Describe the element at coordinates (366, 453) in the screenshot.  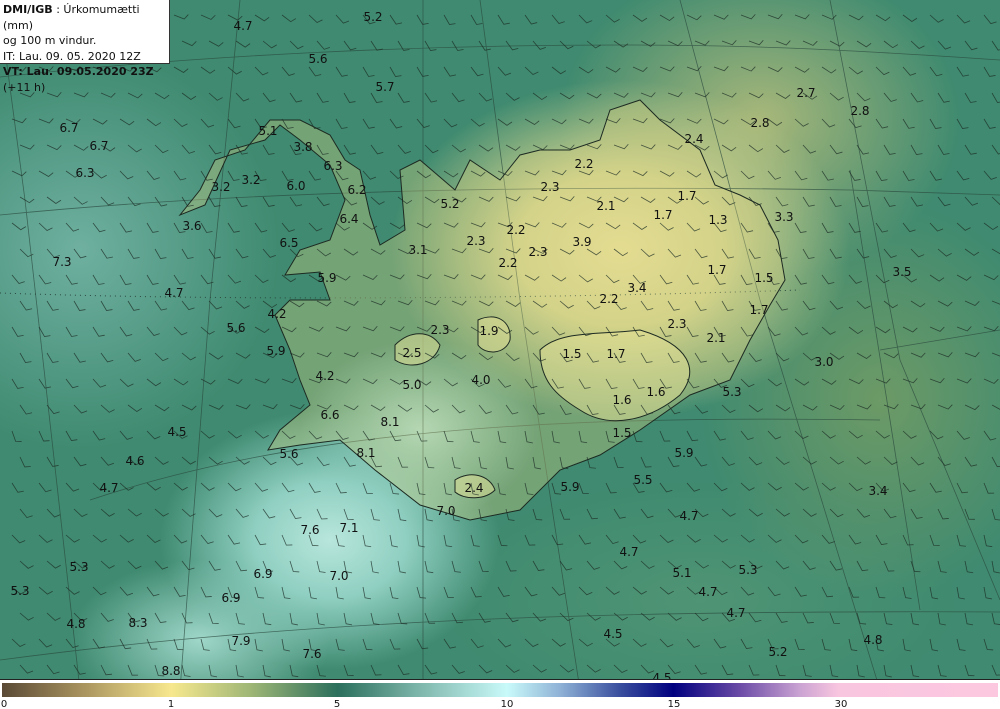
I see `precip-value-label: 8.1` at that location.